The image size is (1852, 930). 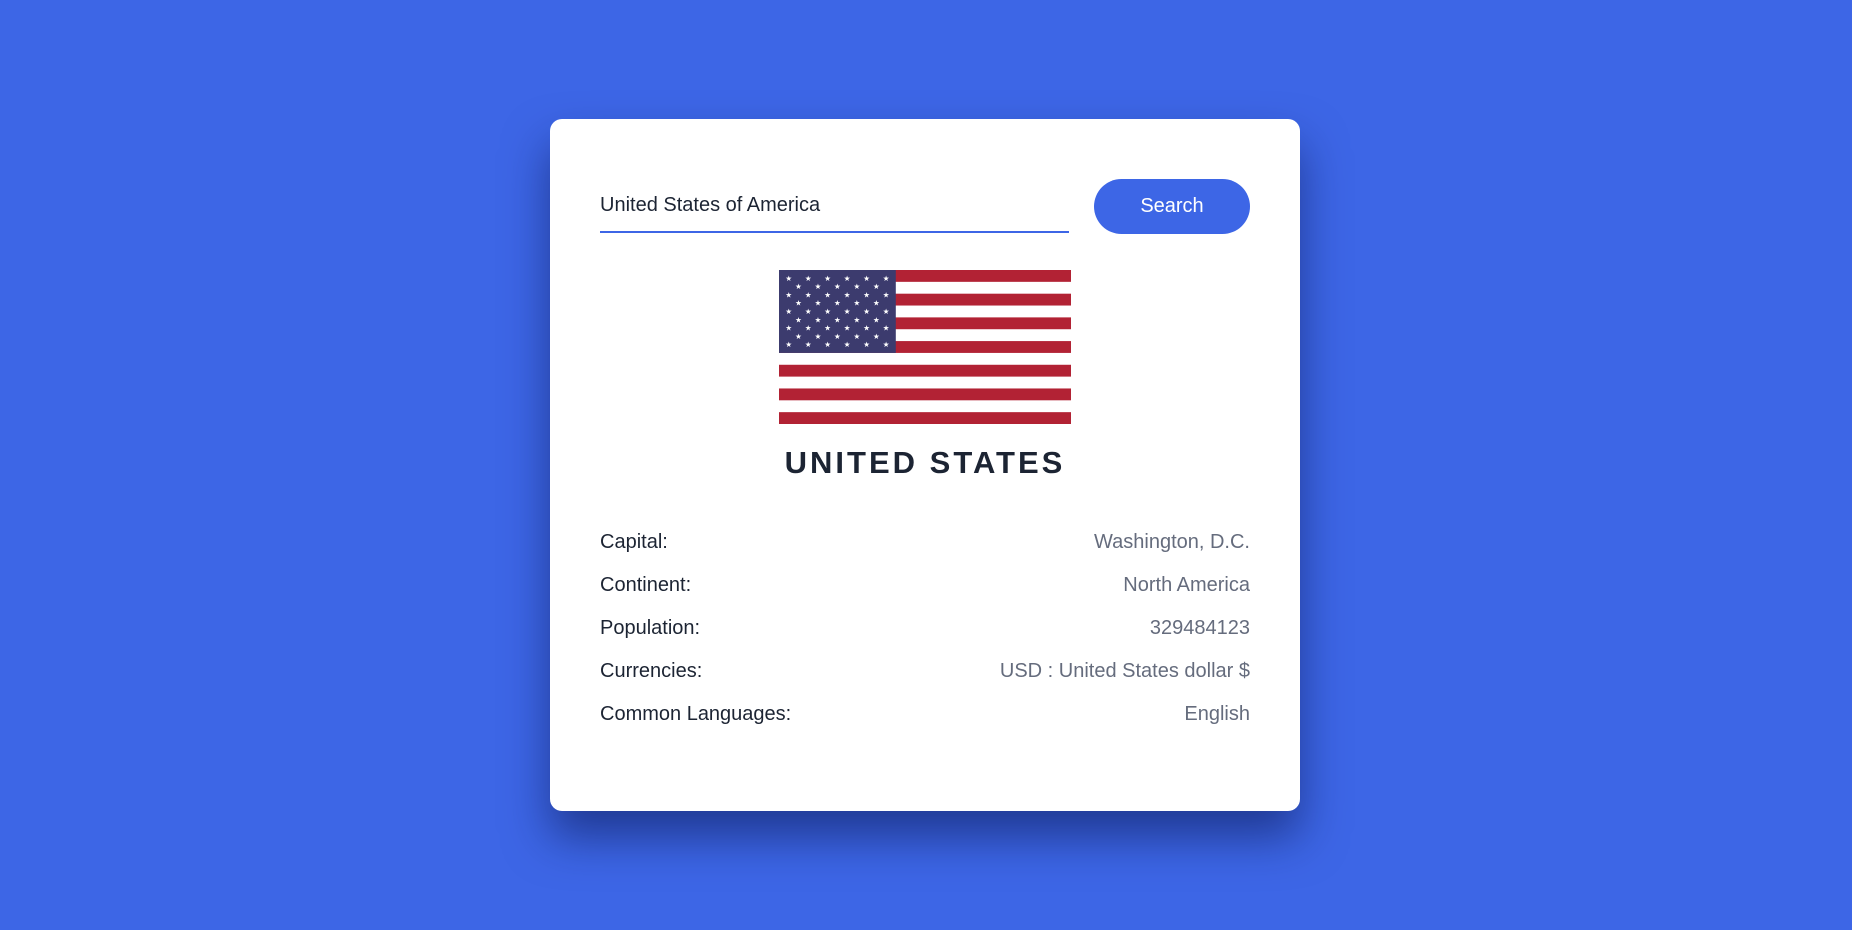 I want to click on currencies-value: USD : United States dollar $, so click(x=1124, y=671).